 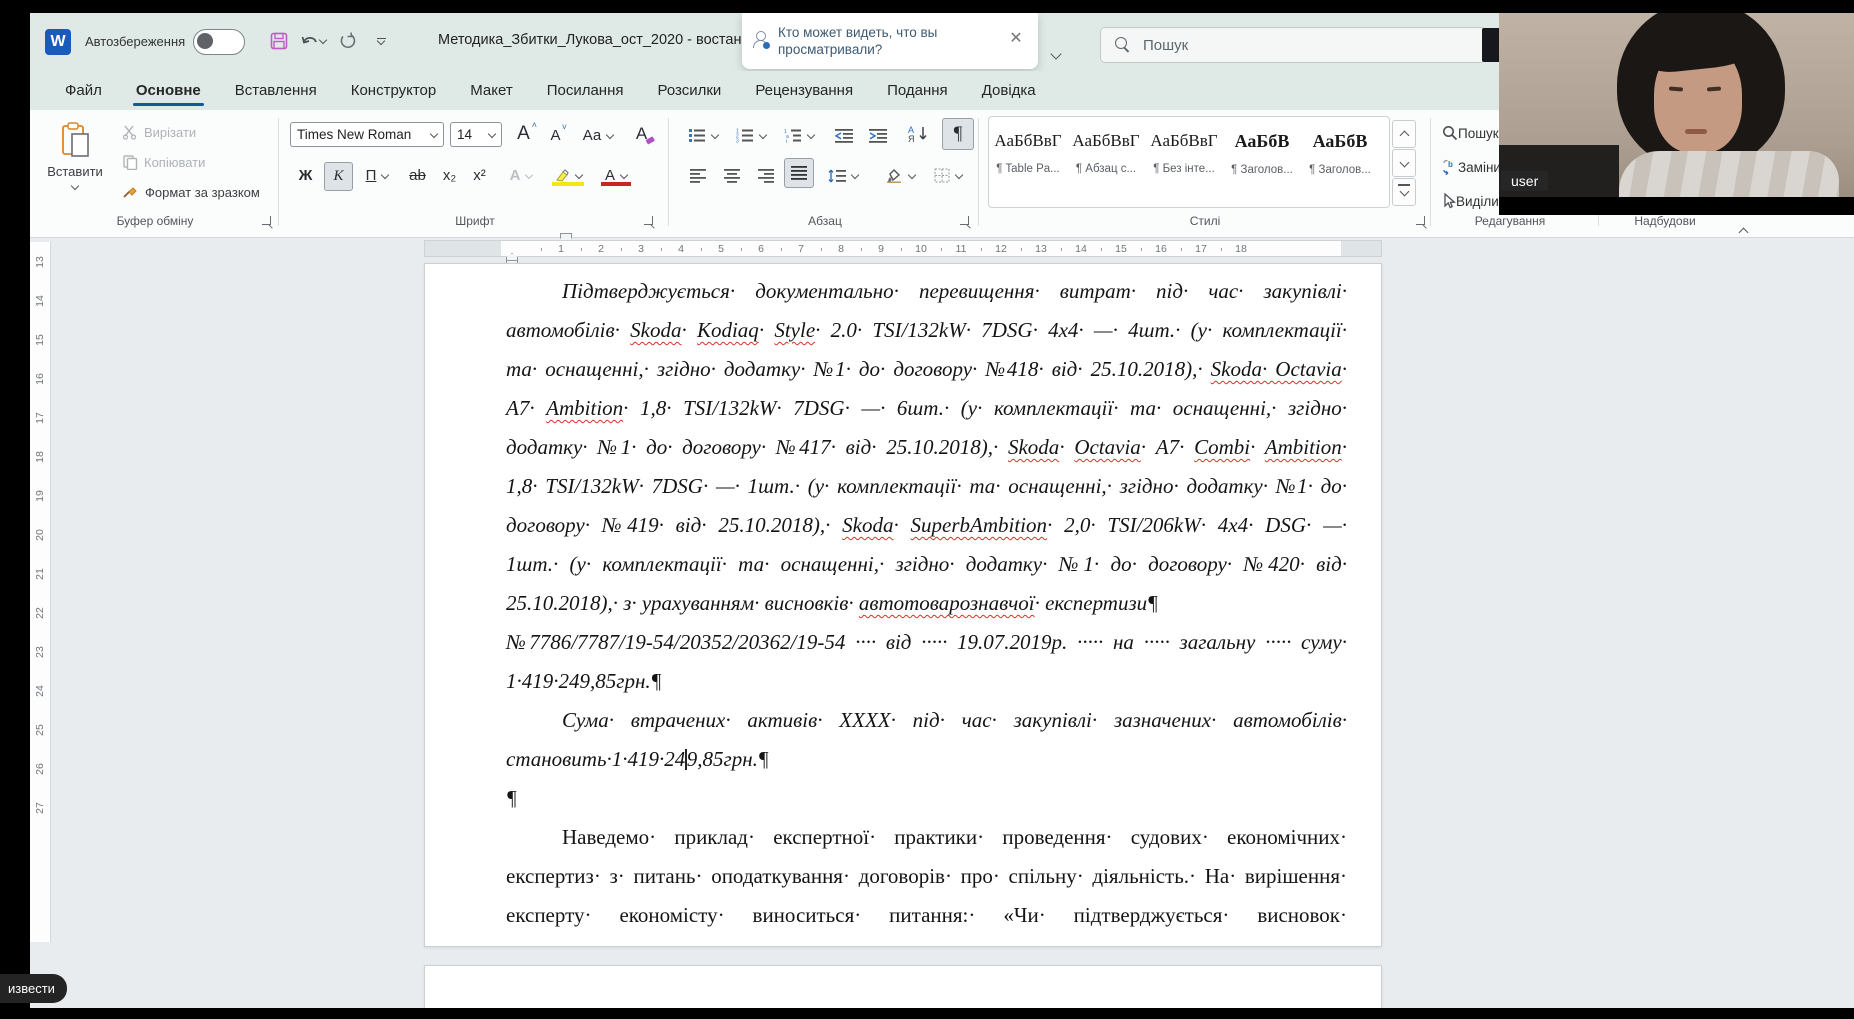 I want to click on align-left-button, so click(x=697, y=175).